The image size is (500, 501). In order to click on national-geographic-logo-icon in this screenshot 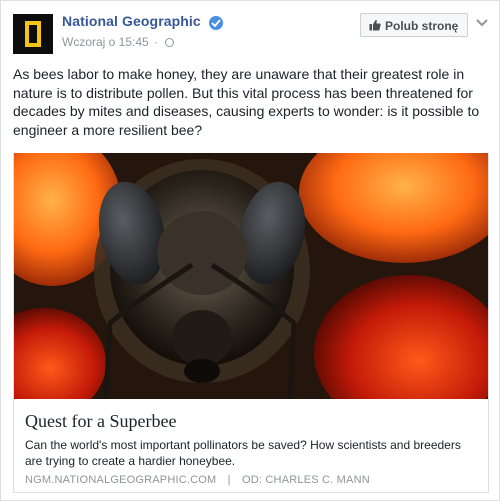, I will do `click(33, 34)`.